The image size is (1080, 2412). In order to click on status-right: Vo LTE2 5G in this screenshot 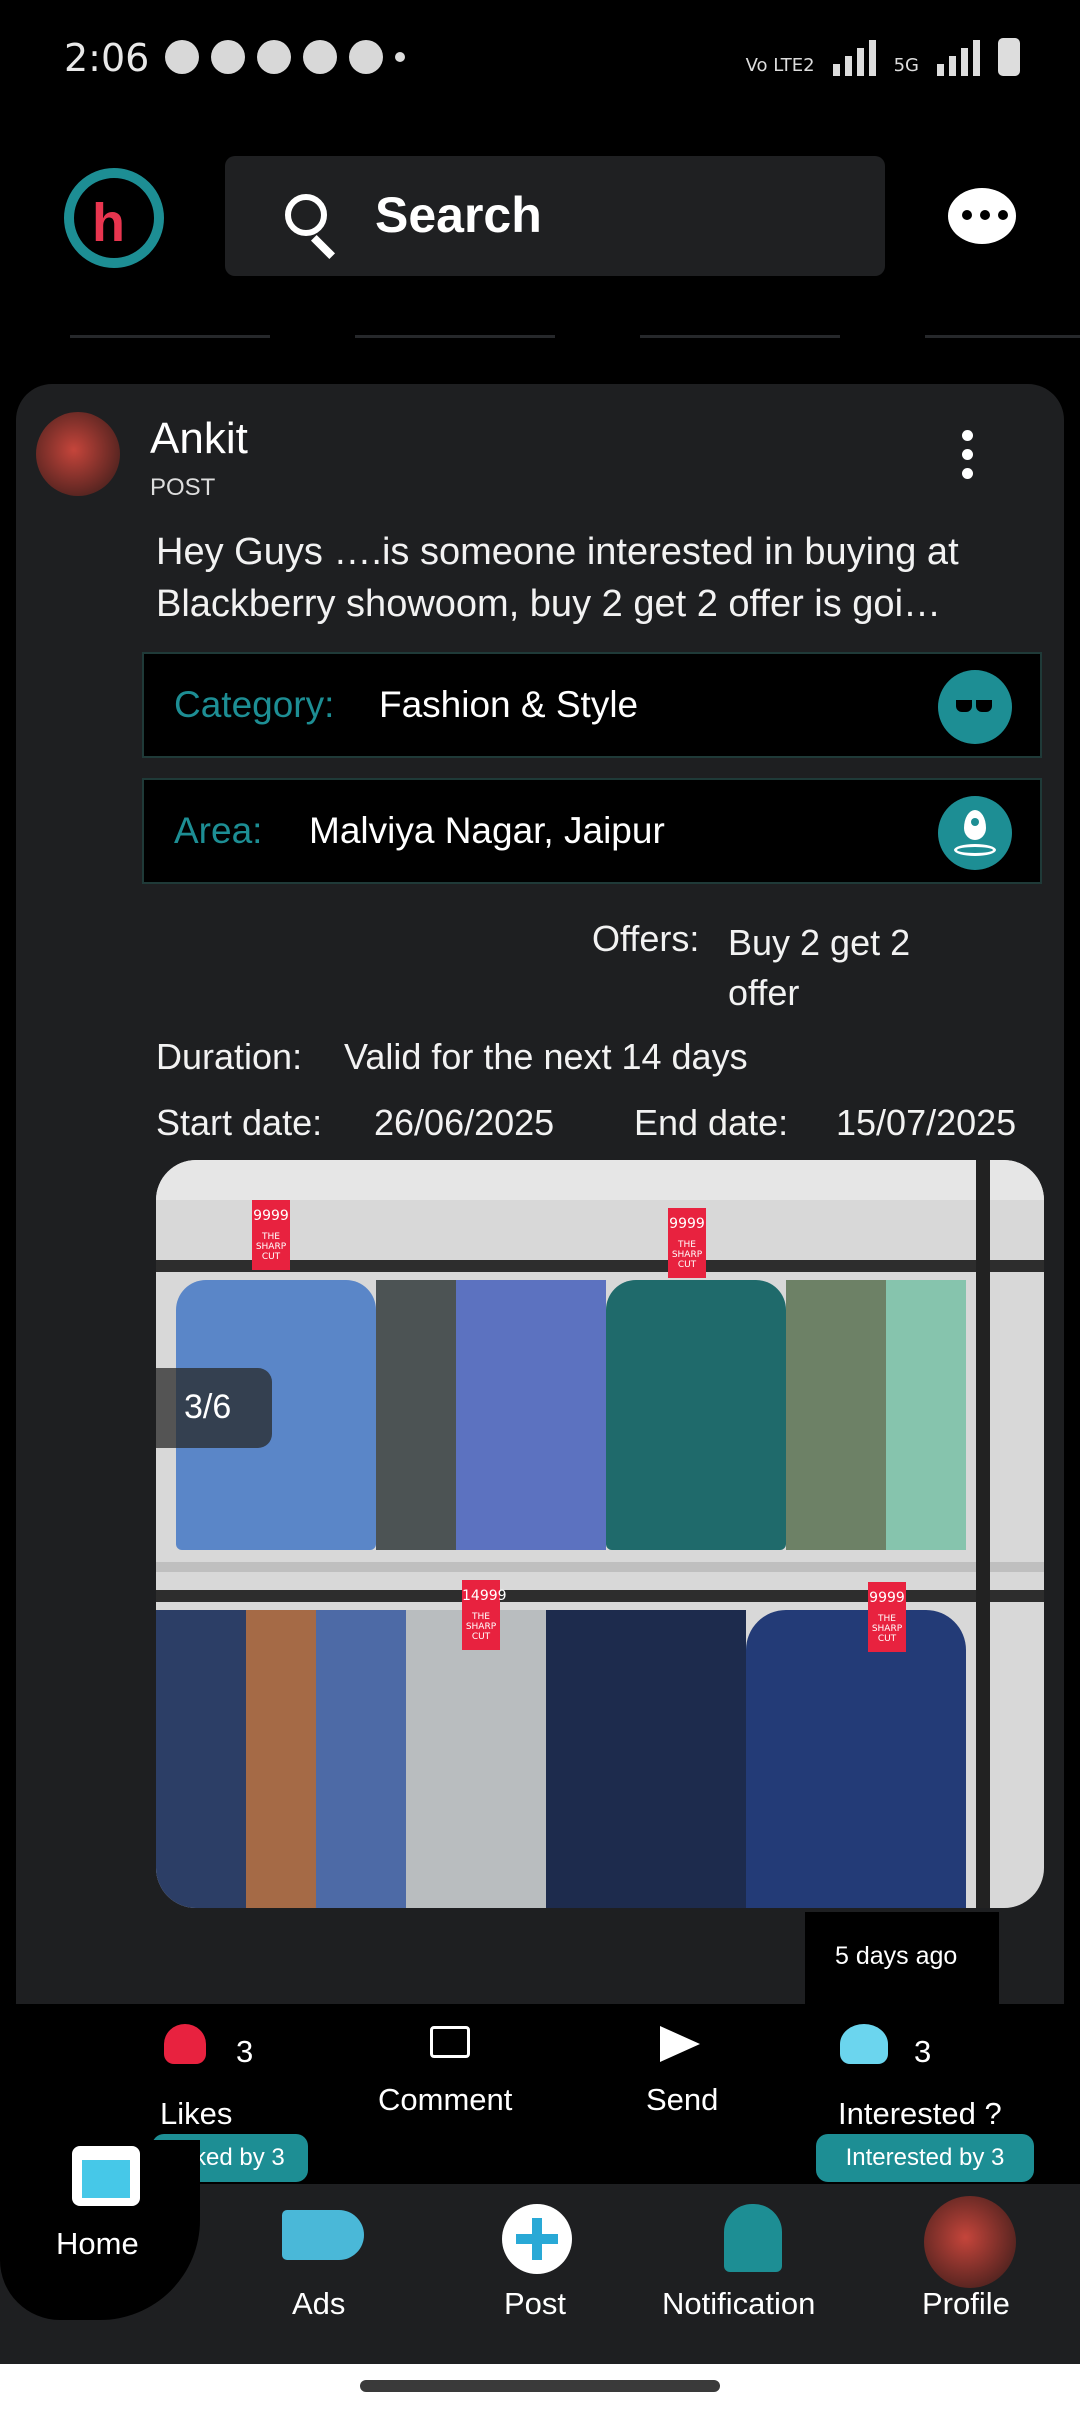, I will do `click(883, 57)`.